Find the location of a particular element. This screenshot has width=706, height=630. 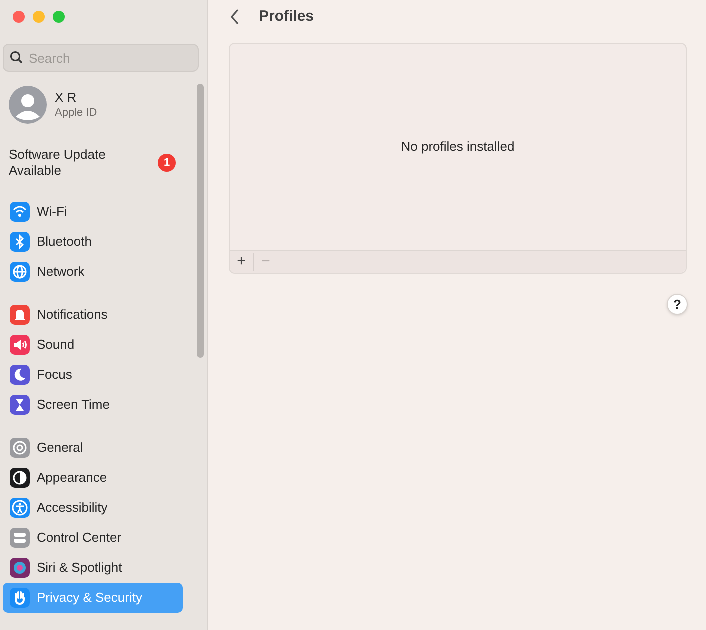

sidebar-item: Siri & Spotlight is located at coordinates (93, 568).